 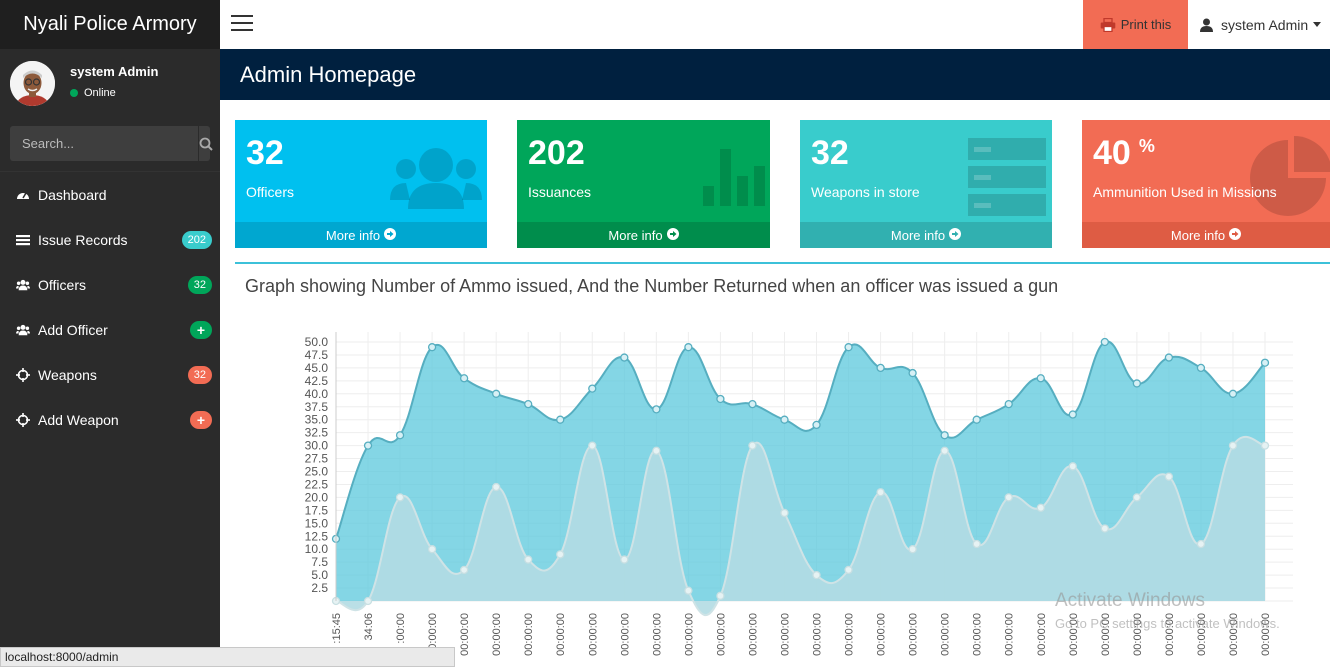 What do you see at coordinates (1317, 24) in the screenshot?
I see `caret-down-icon` at bounding box center [1317, 24].